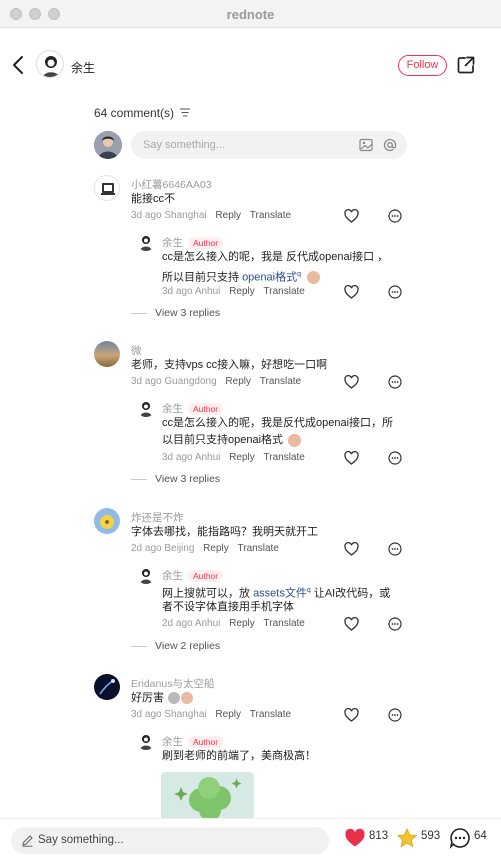 Image resolution: width=501 pixels, height=859 pixels. I want to click on comment-count-row: 64 comment(s), so click(142, 112).